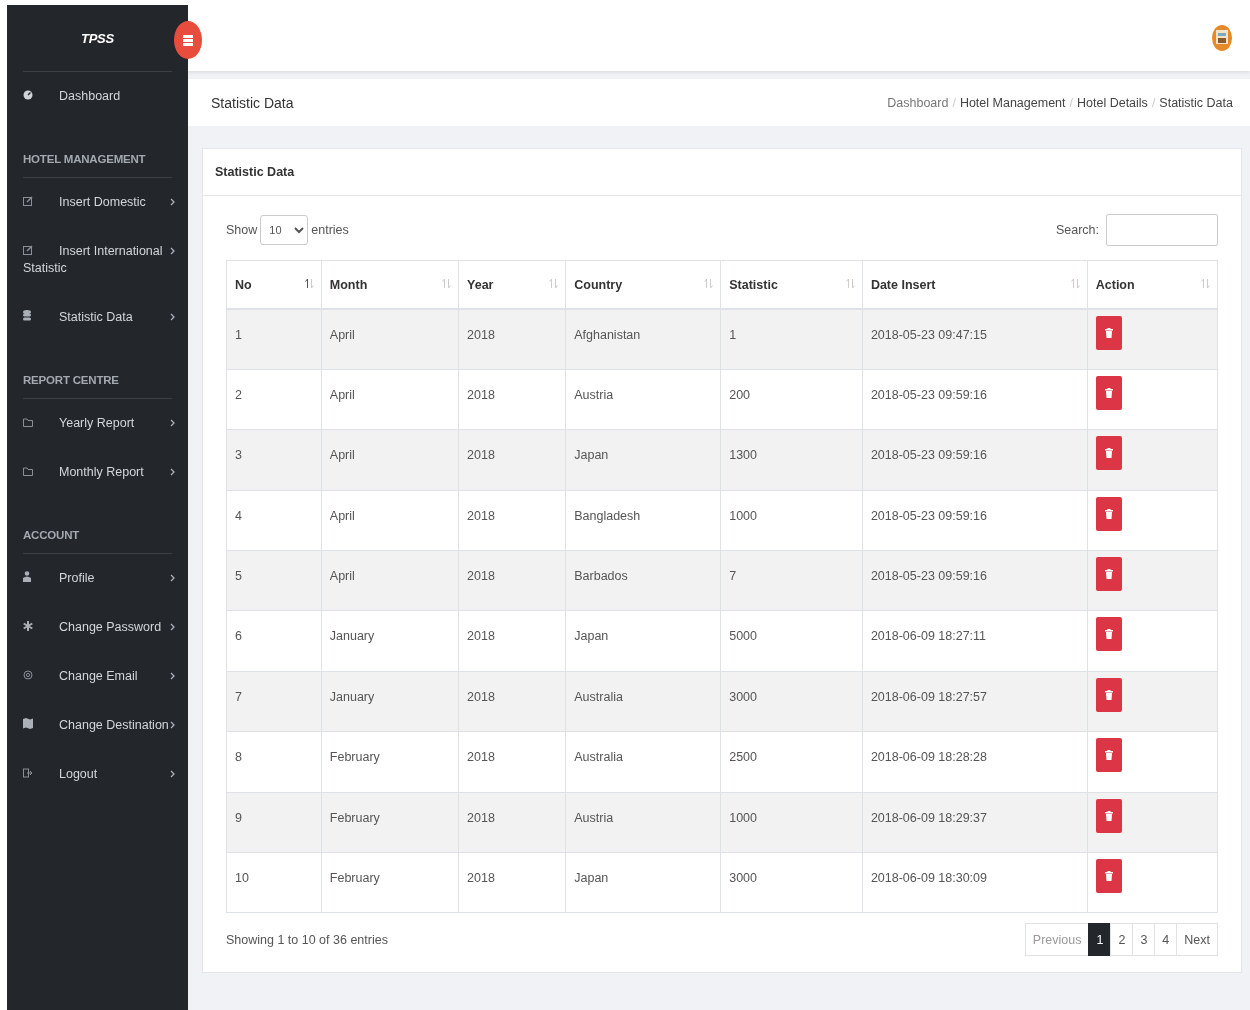  What do you see at coordinates (98, 725) in the screenshot?
I see `sidebar-item: Change Destination` at bounding box center [98, 725].